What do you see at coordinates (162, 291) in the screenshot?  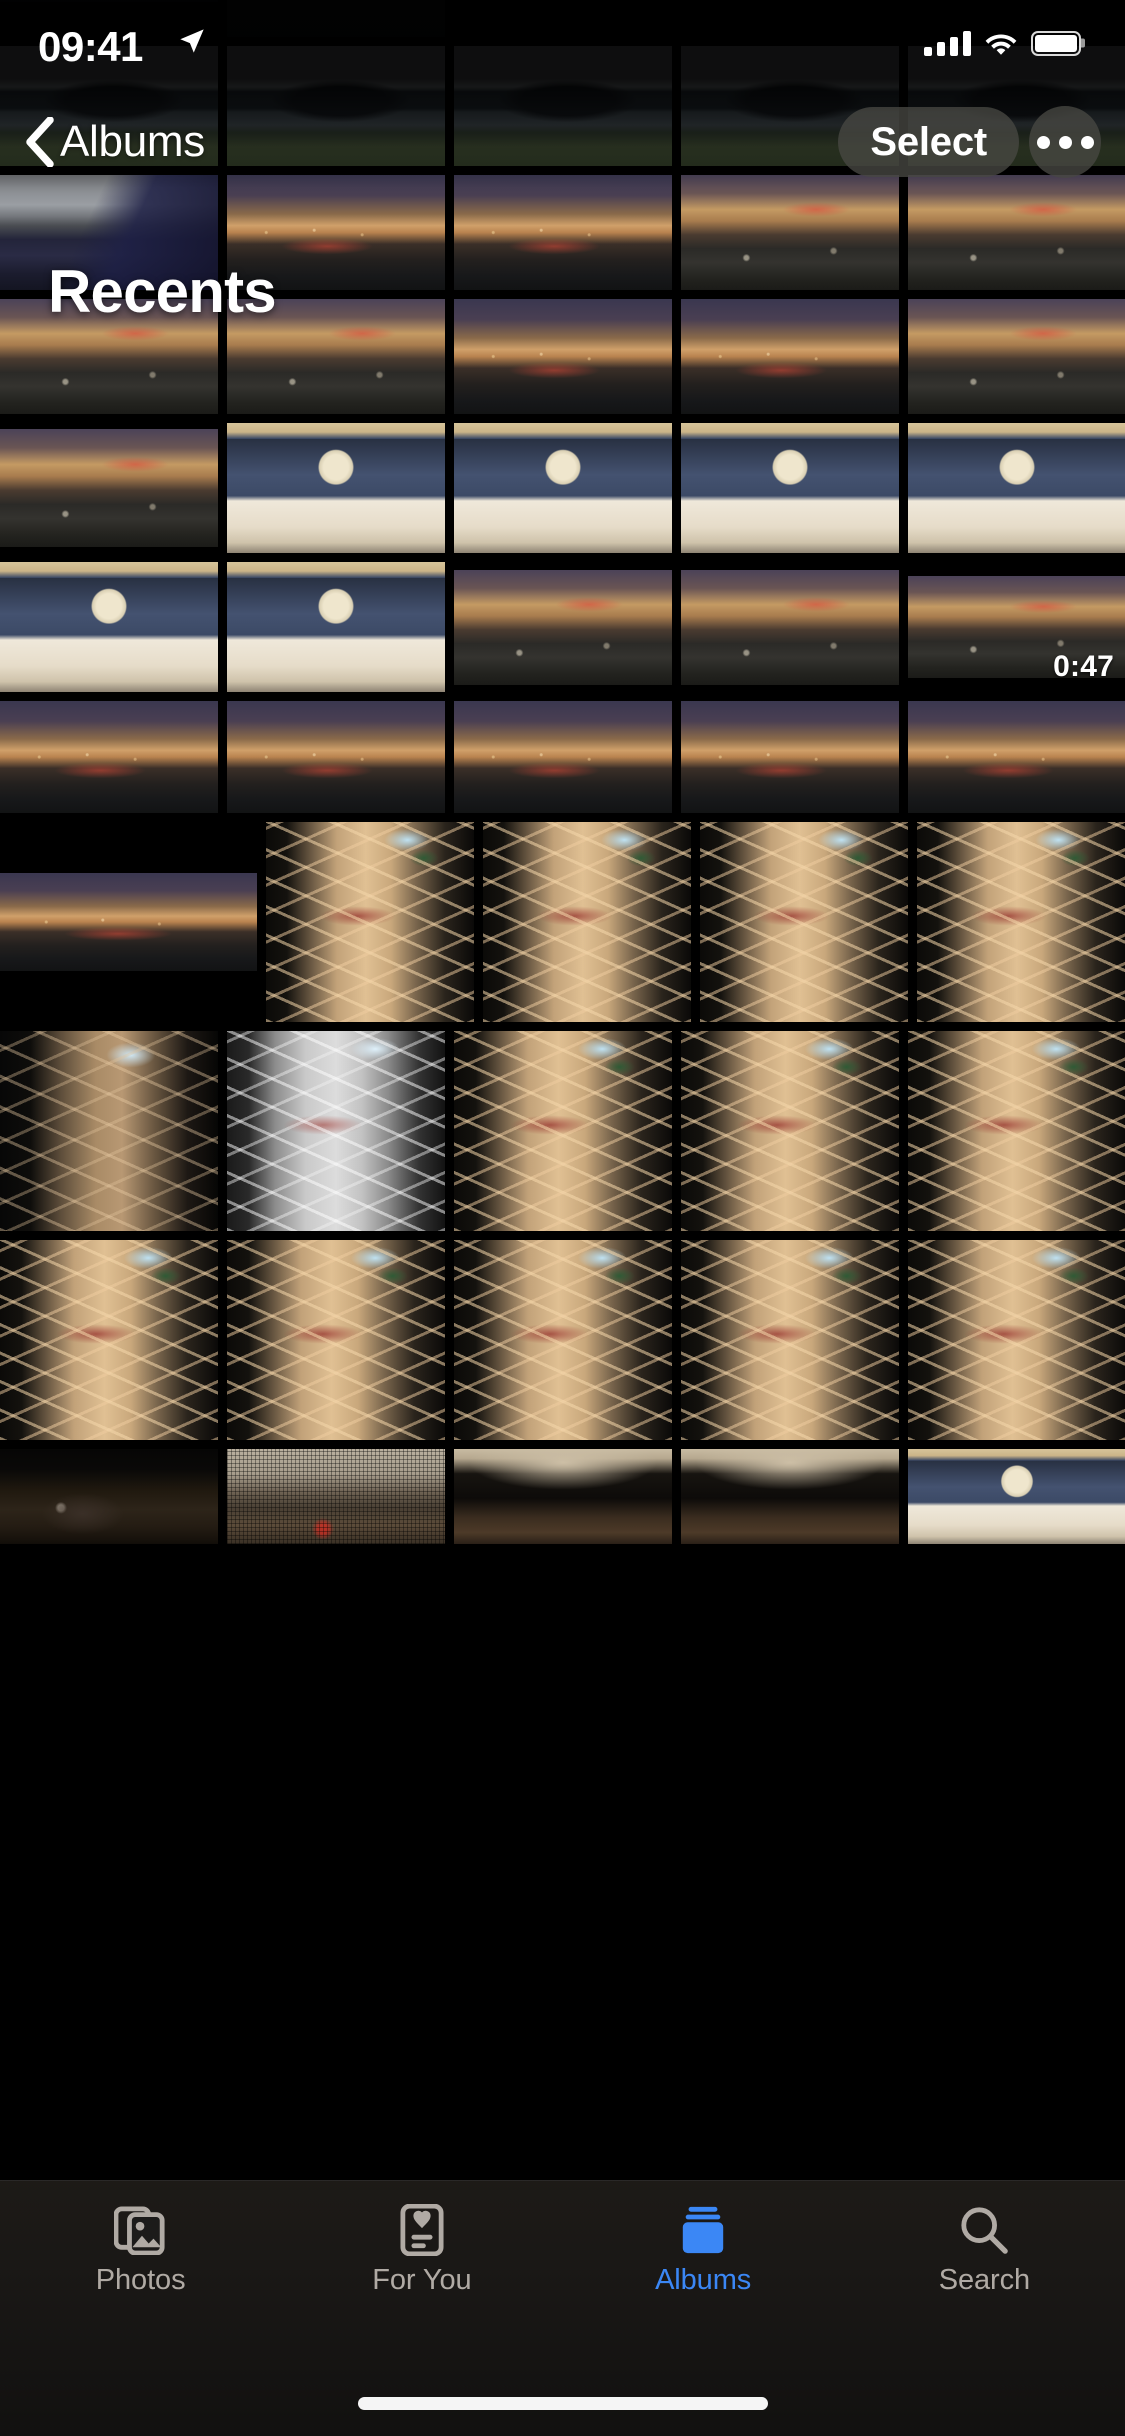 I see `page-title: Recents` at bounding box center [162, 291].